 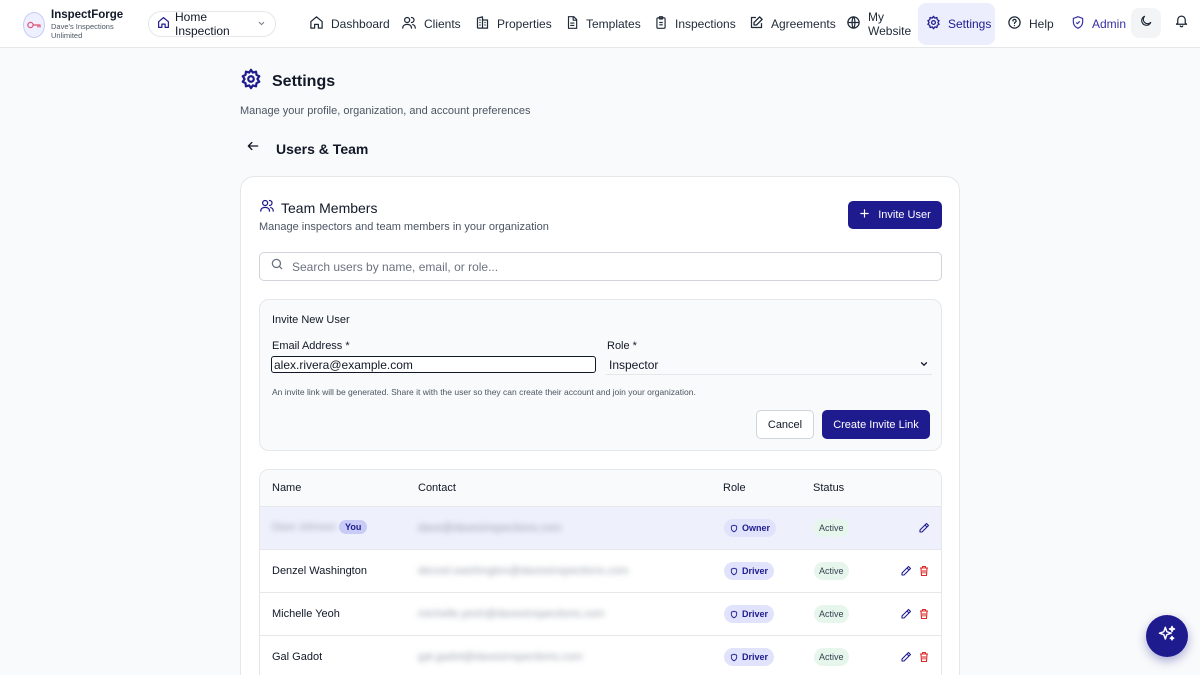 I want to click on member-contact: michelle.yeoh@davesinspections.com, so click(x=511, y=614).